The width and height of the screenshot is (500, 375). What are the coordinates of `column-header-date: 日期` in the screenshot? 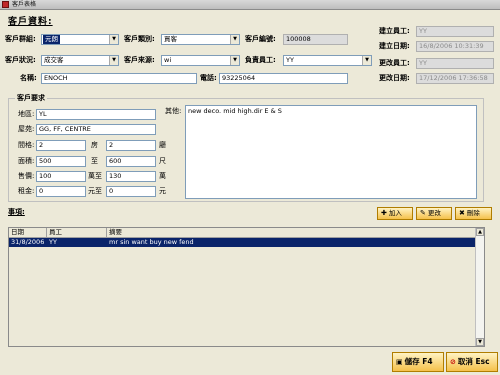 It's located at (28, 232).